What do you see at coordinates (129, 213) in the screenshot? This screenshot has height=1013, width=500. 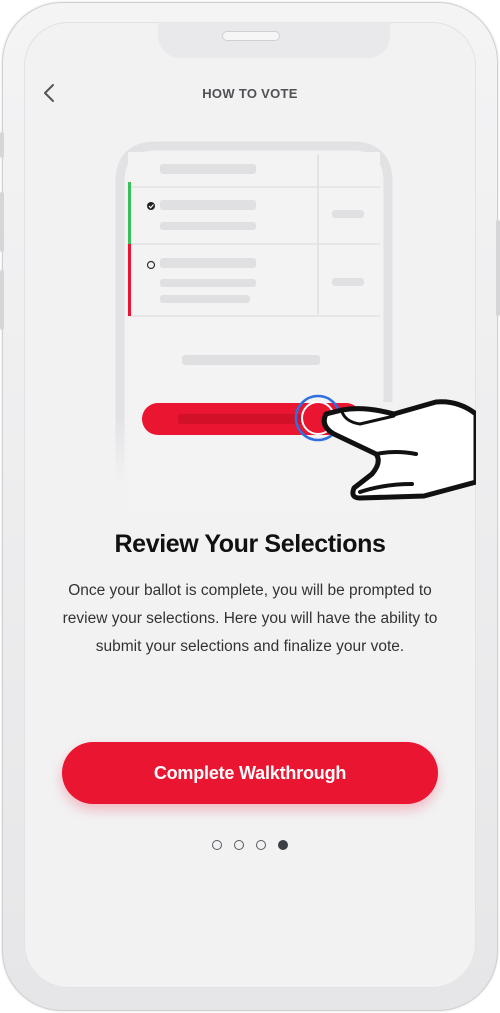 I see `approve-indicator` at bounding box center [129, 213].